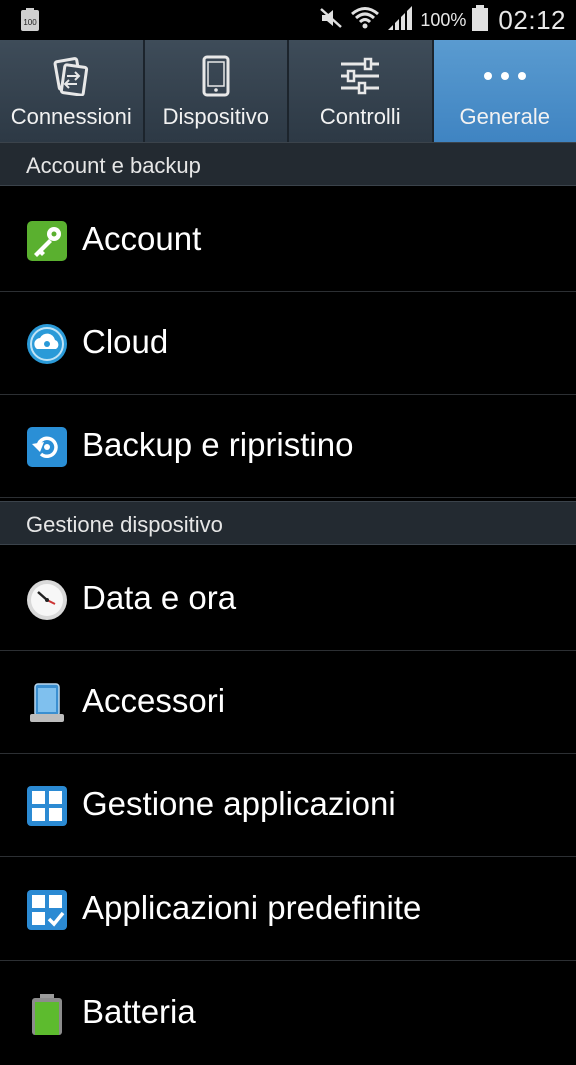  What do you see at coordinates (288, 523) in the screenshot?
I see `section-header: Gestione dispositivo` at bounding box center [288, 523].